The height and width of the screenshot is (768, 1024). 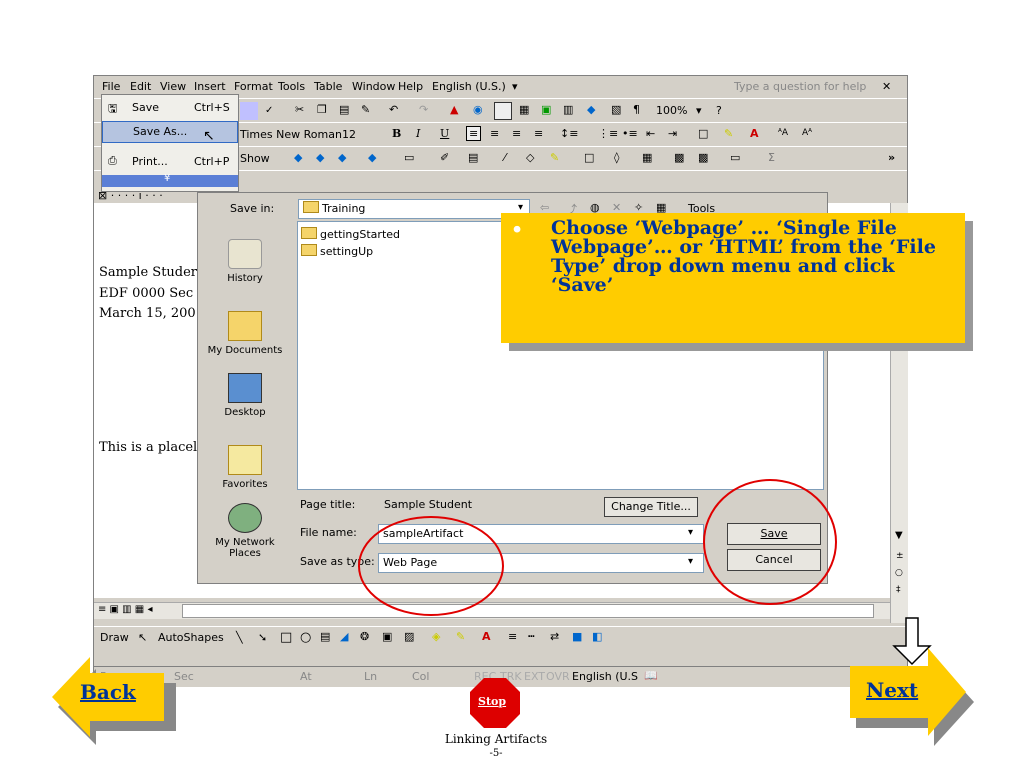 What do you see at coordinates (444, 157) in the screenshot?
I see `track-changes-icon: ✐` at bounding box center [444, 157].